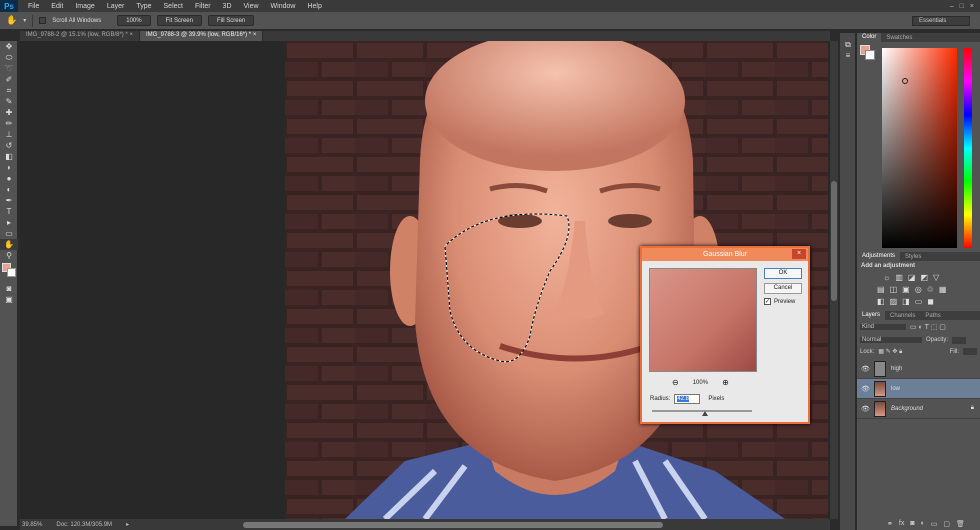 This screenshot has width=980, height=530. Describe the element at coordinates (930, 289) in the screenshot. I see `channel-mixer-icon: ♲` at that location.